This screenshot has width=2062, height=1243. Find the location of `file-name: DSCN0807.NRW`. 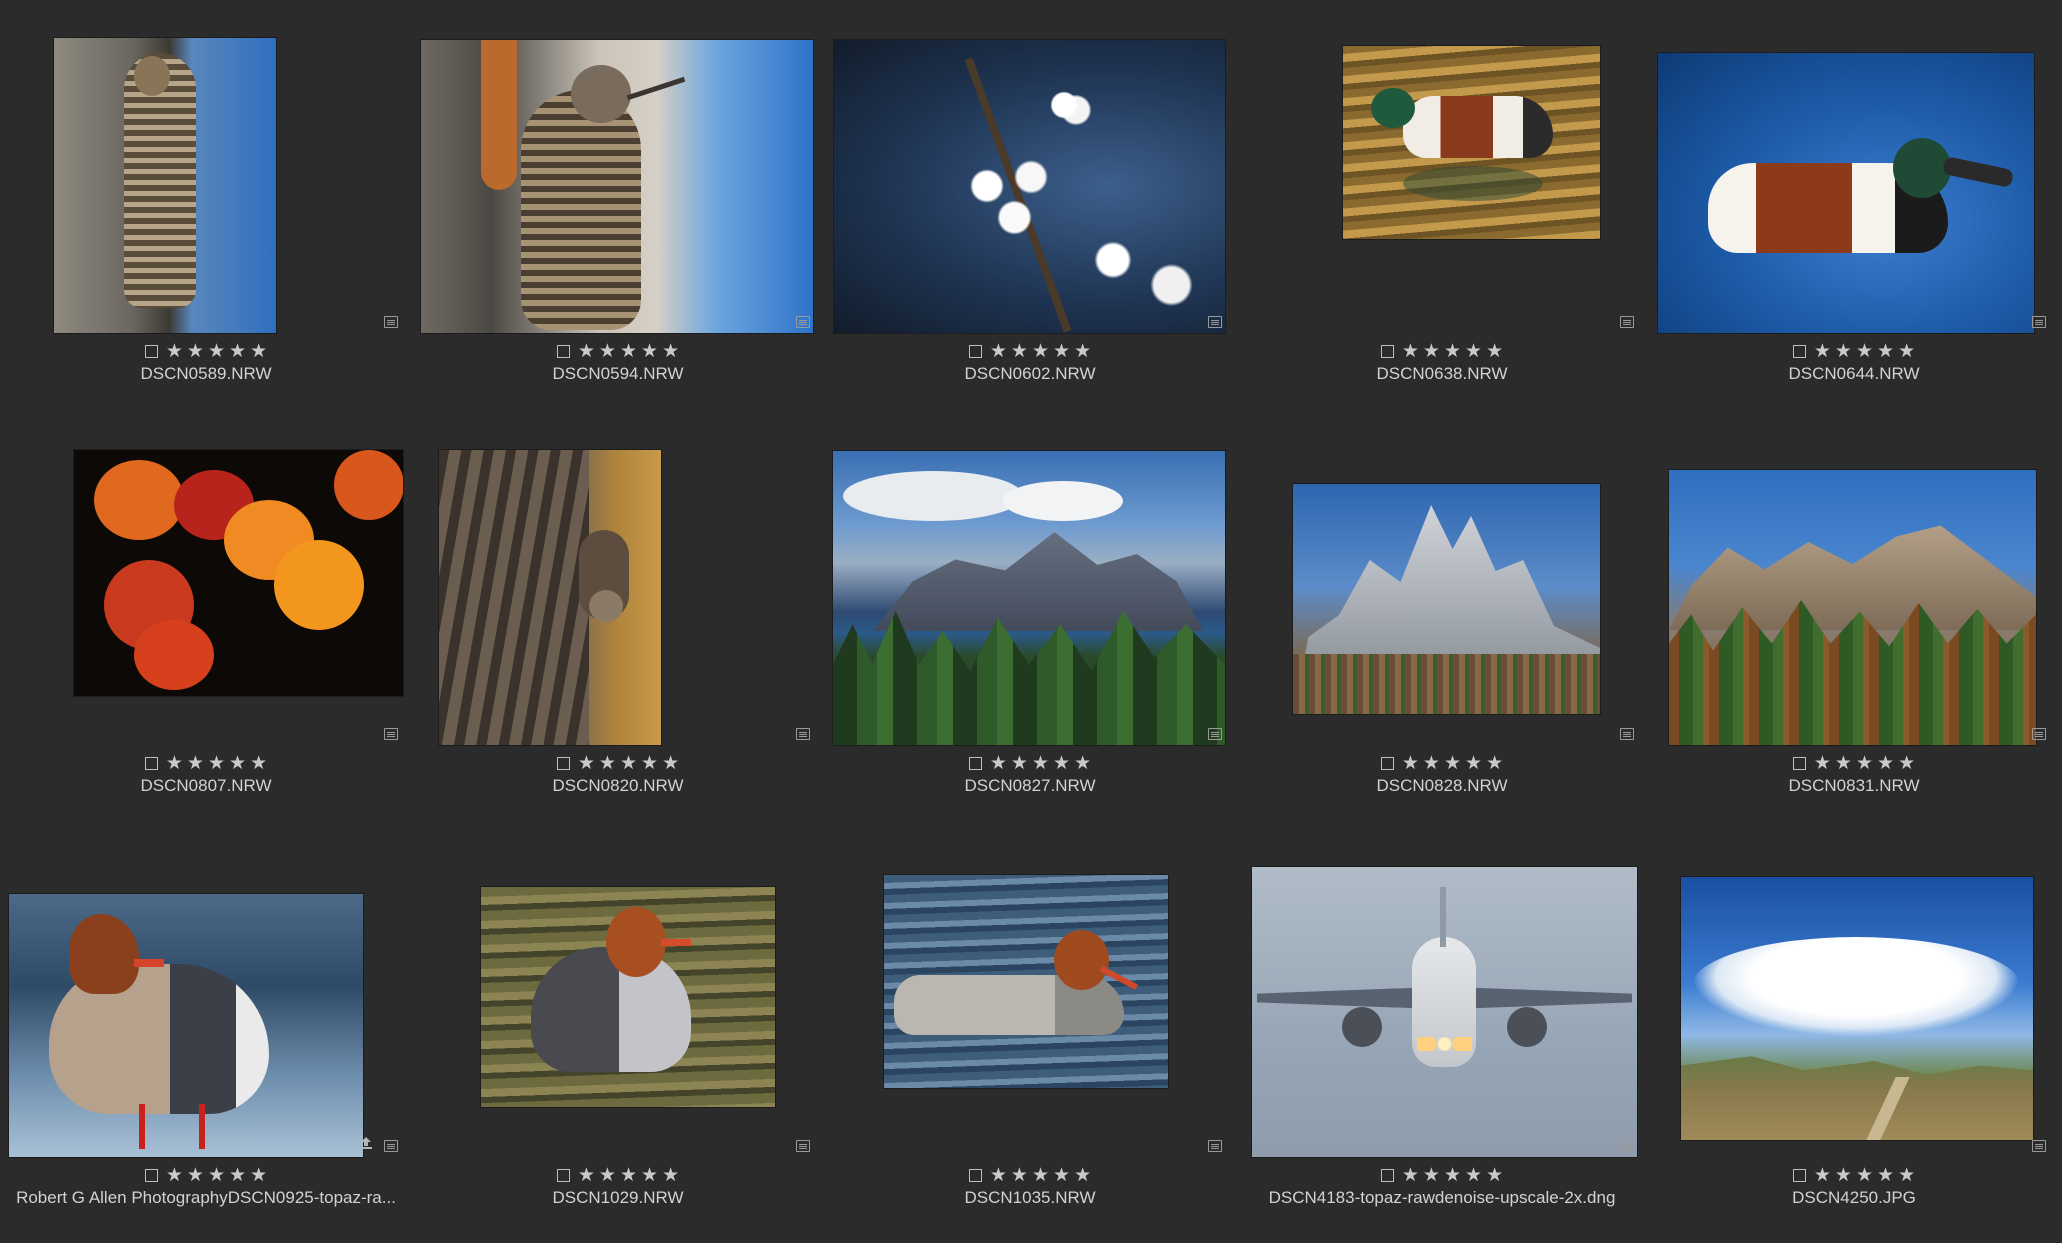

file-name: DSCN0807.NRW is located at coordinates (206, 786).